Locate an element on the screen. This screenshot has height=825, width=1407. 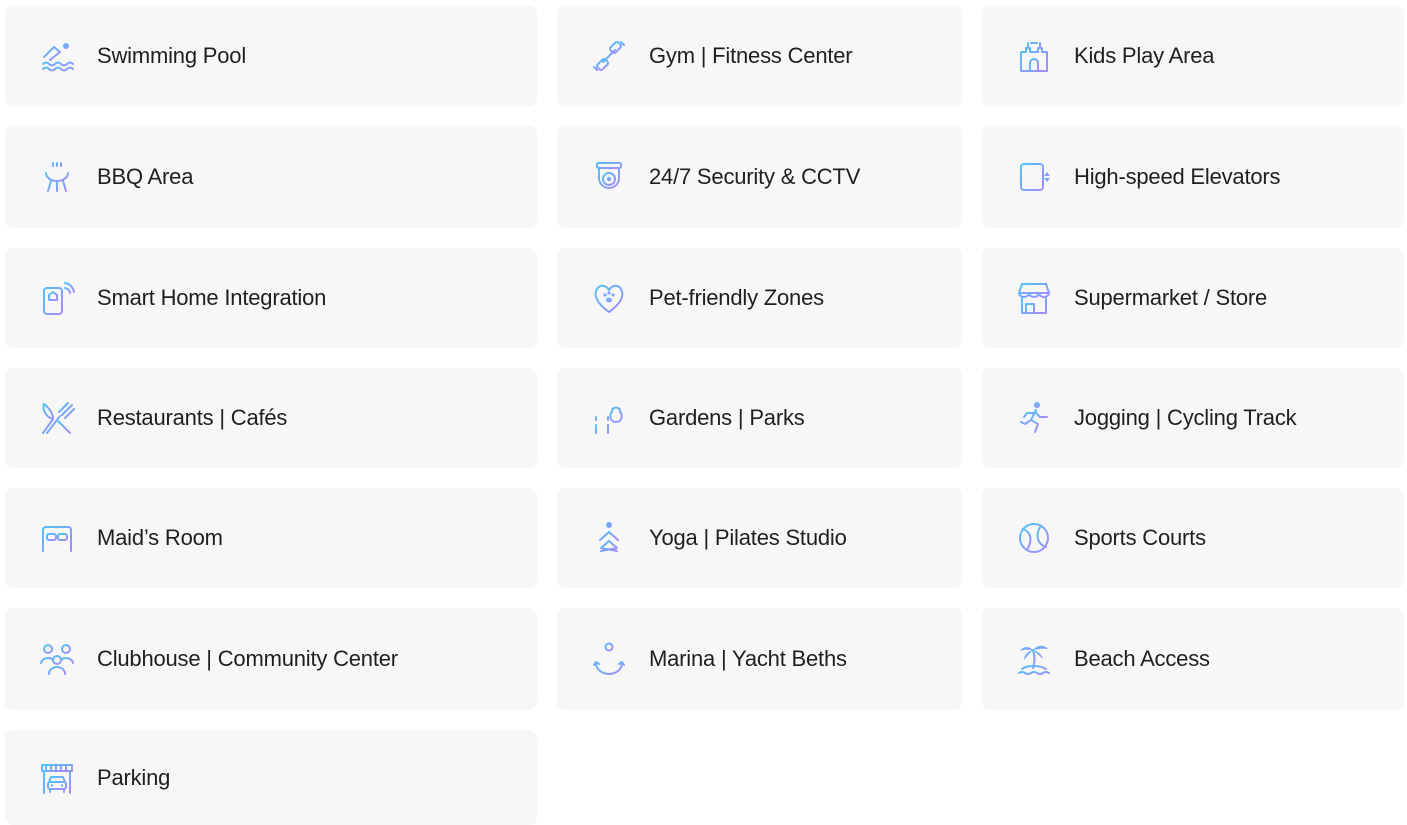
amenity-card-sports-courts: Sports Courts is located at coordinates (1193, 538).